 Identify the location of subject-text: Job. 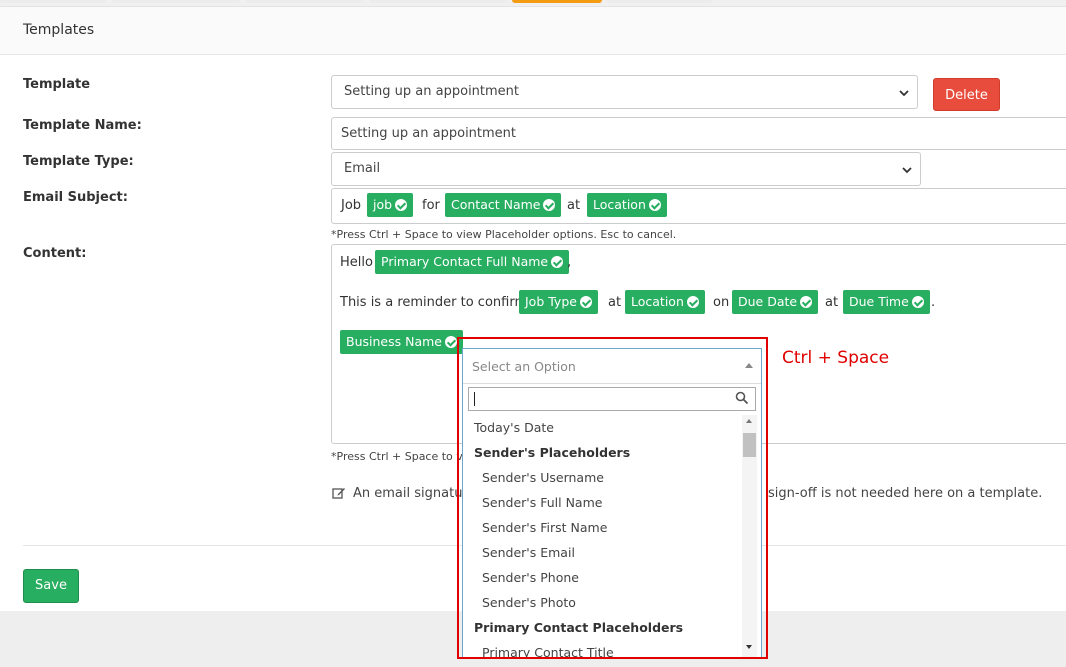
(351, 205).